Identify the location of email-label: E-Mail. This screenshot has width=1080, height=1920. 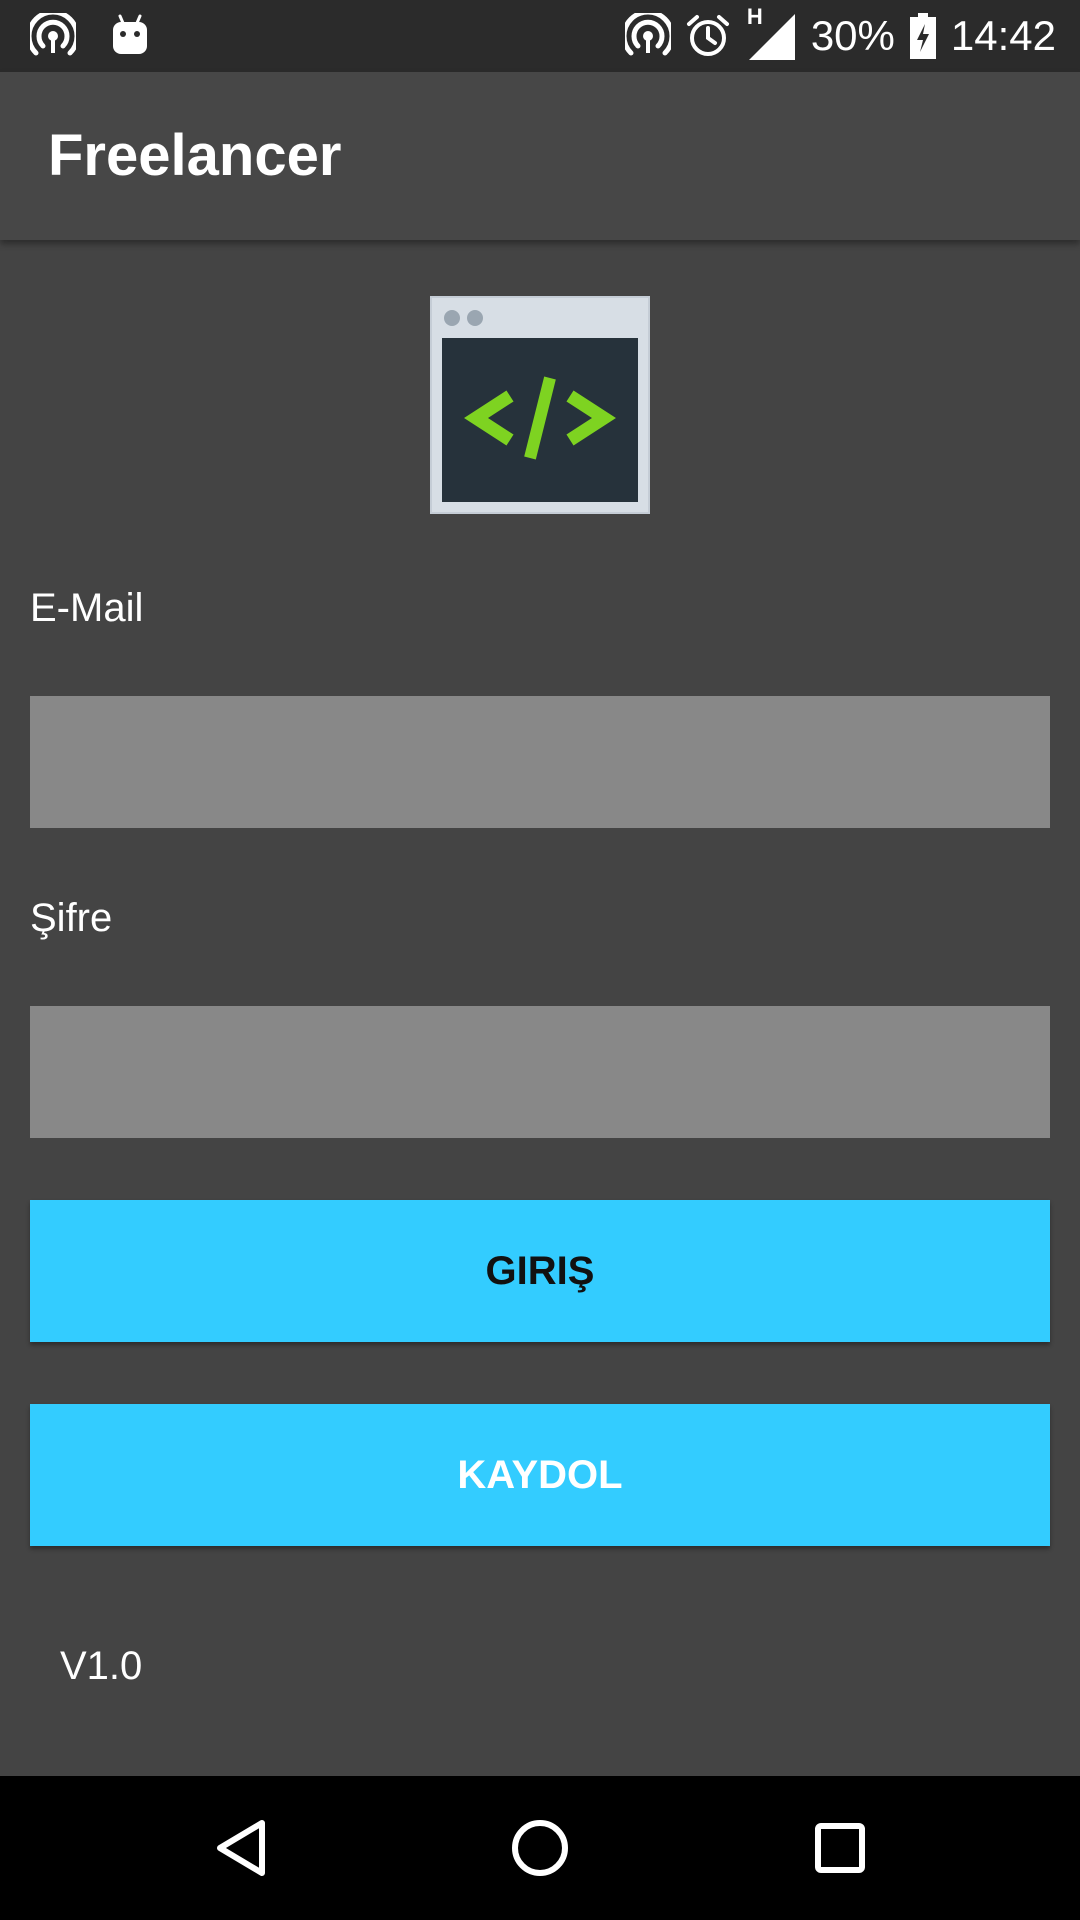
(87, 608).